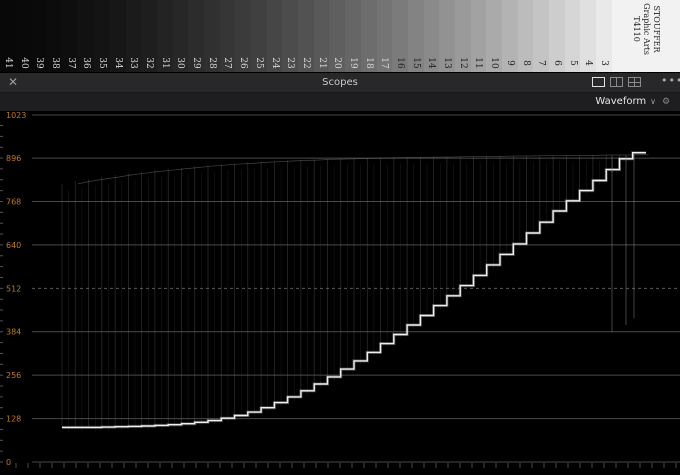  What do you see at coordinates (431, 36) in the screenshot?
I see `wedge-step: 14` at bounding box center [431, 36].